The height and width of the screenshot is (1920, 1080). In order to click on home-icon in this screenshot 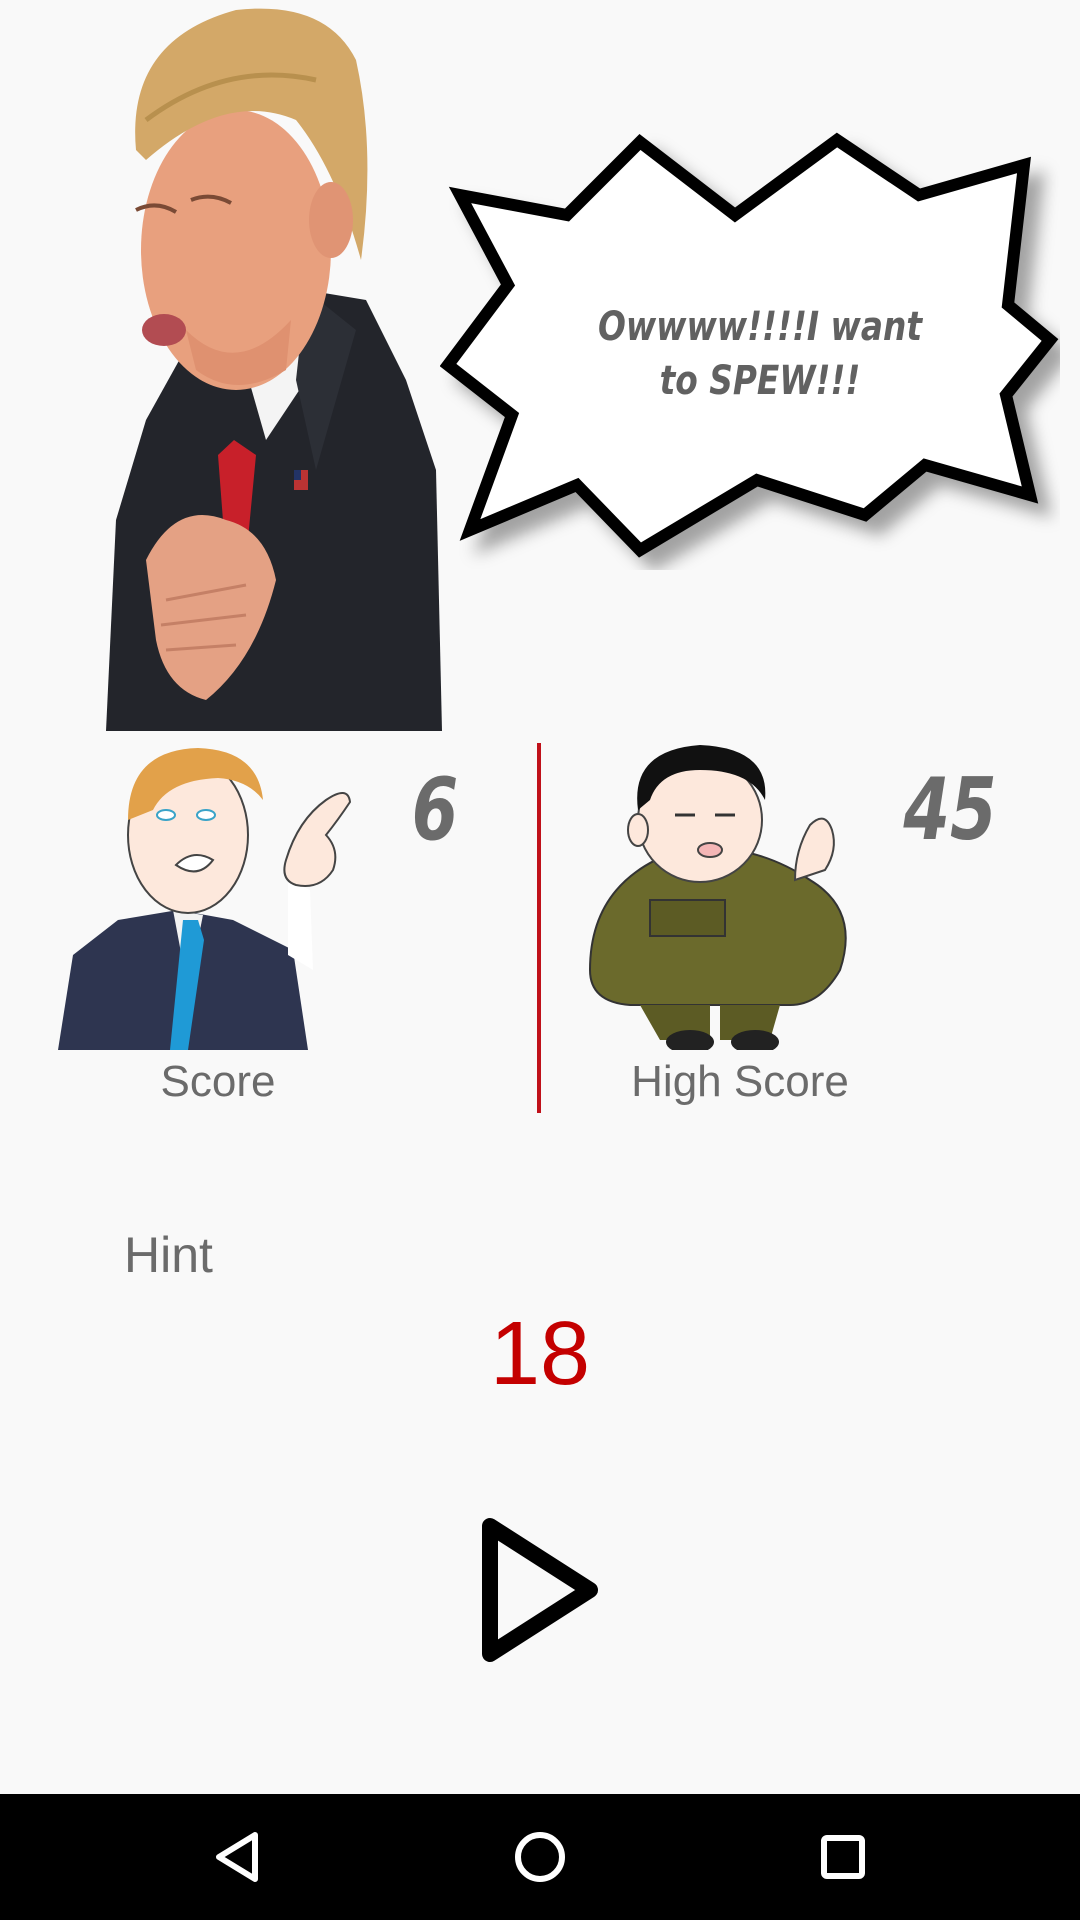, I will do `click(540, 1857)`.